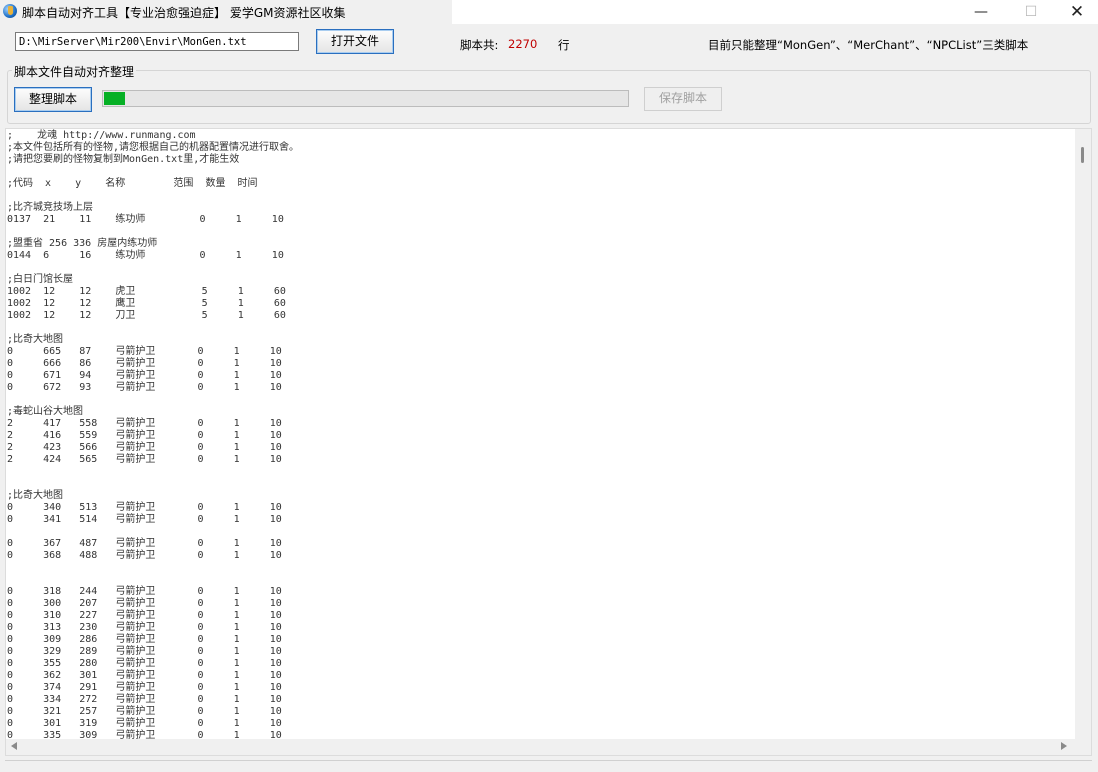 This screenshot has width=1098, height=772. Describe the element at coordinates (157, 41) in the screenshot. I see `file-path-input: D:\MirServer\Mir200\Envir\MonGen.txt` at that location.